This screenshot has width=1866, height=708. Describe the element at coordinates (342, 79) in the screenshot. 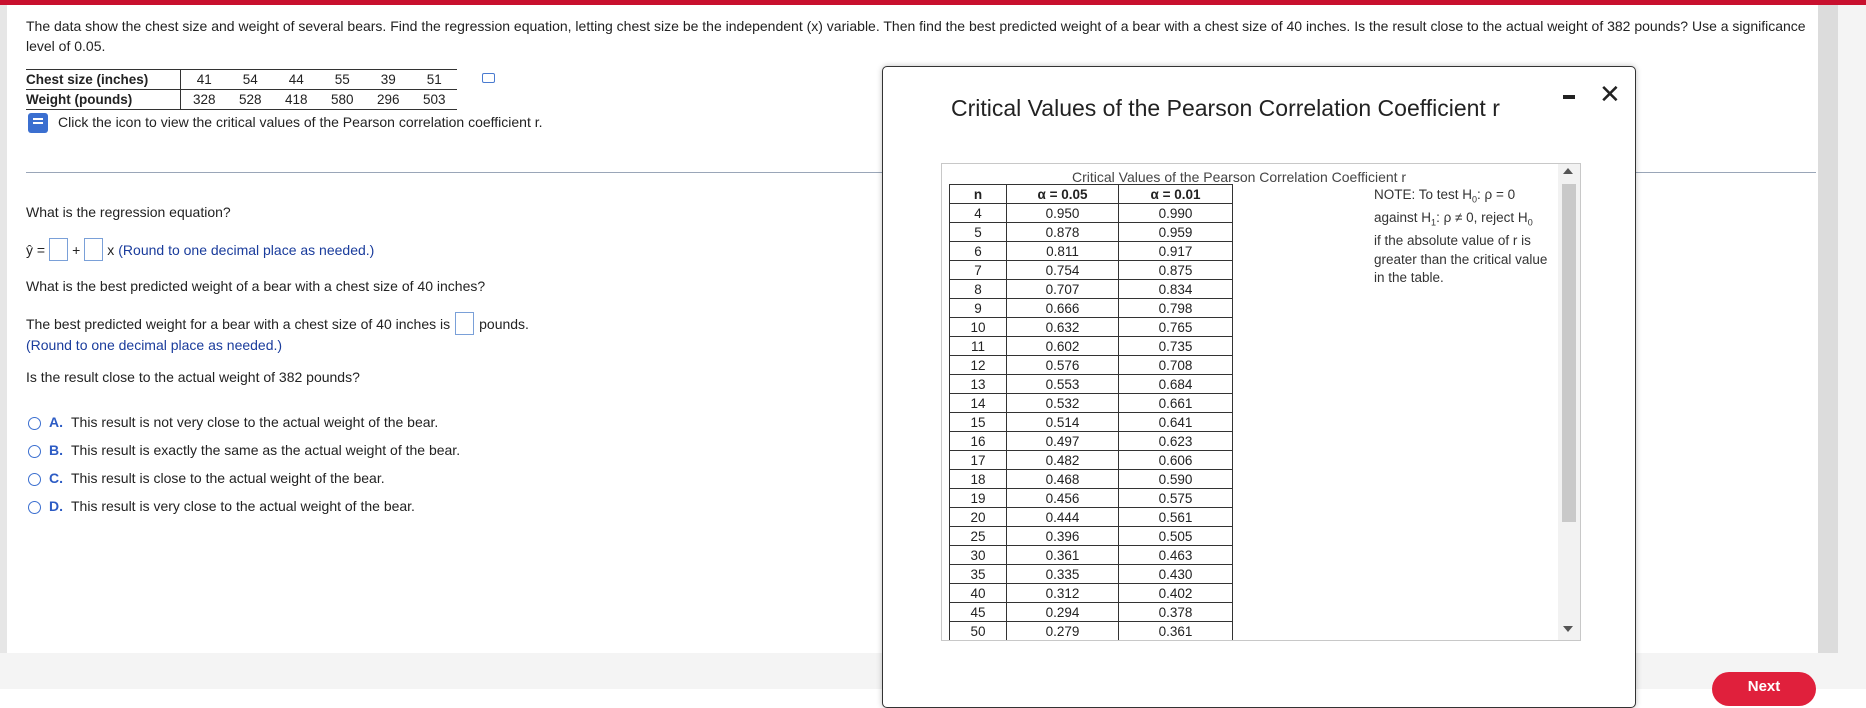

I see `table-cell: 55` at that location.